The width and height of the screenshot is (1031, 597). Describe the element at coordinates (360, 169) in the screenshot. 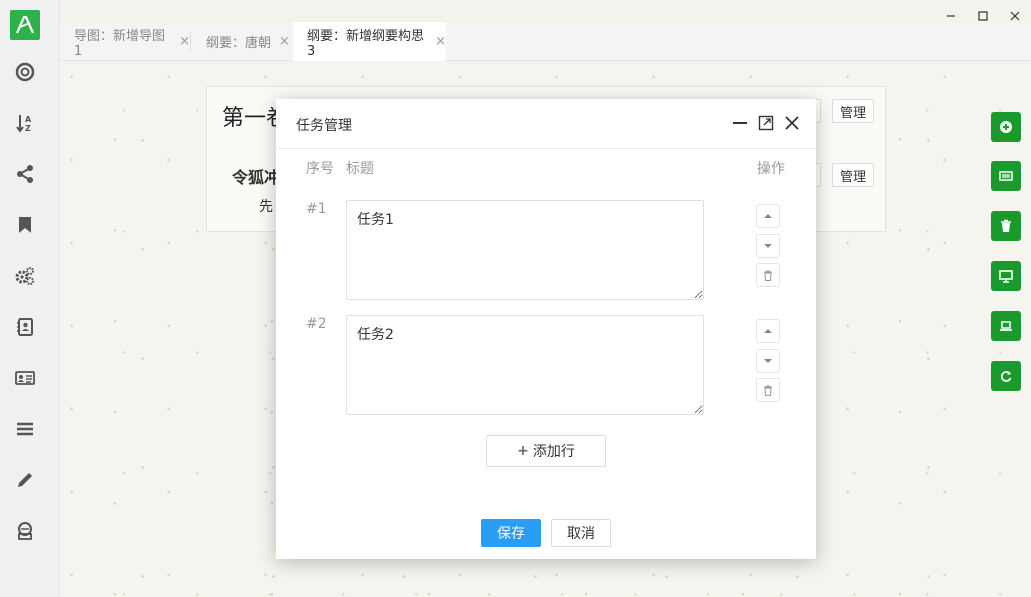

I see `column-title-header: 标题` at that location.